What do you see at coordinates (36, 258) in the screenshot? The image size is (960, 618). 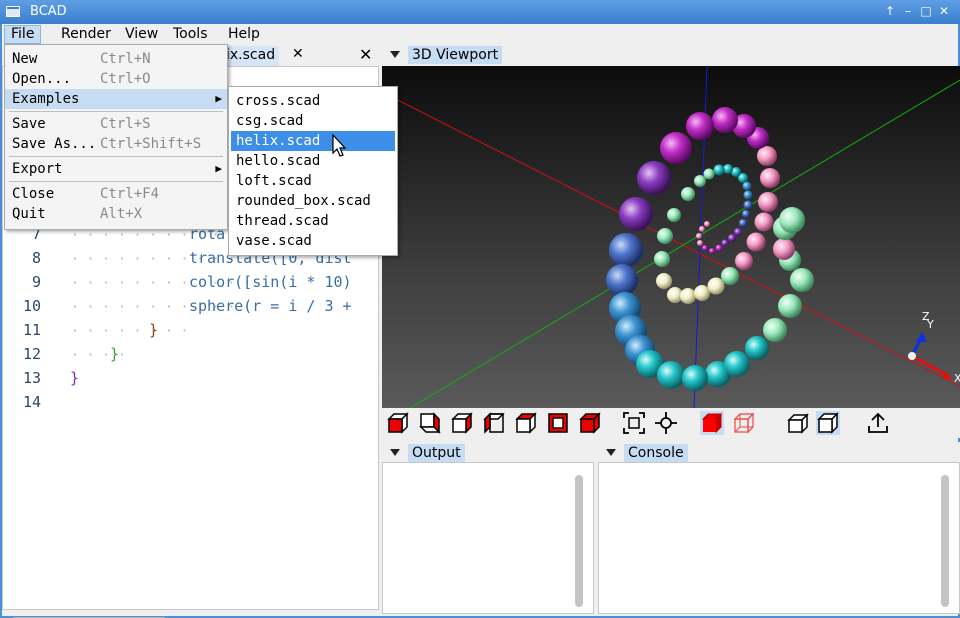 I see `line-number: 8` at bounding box center [36, 258].